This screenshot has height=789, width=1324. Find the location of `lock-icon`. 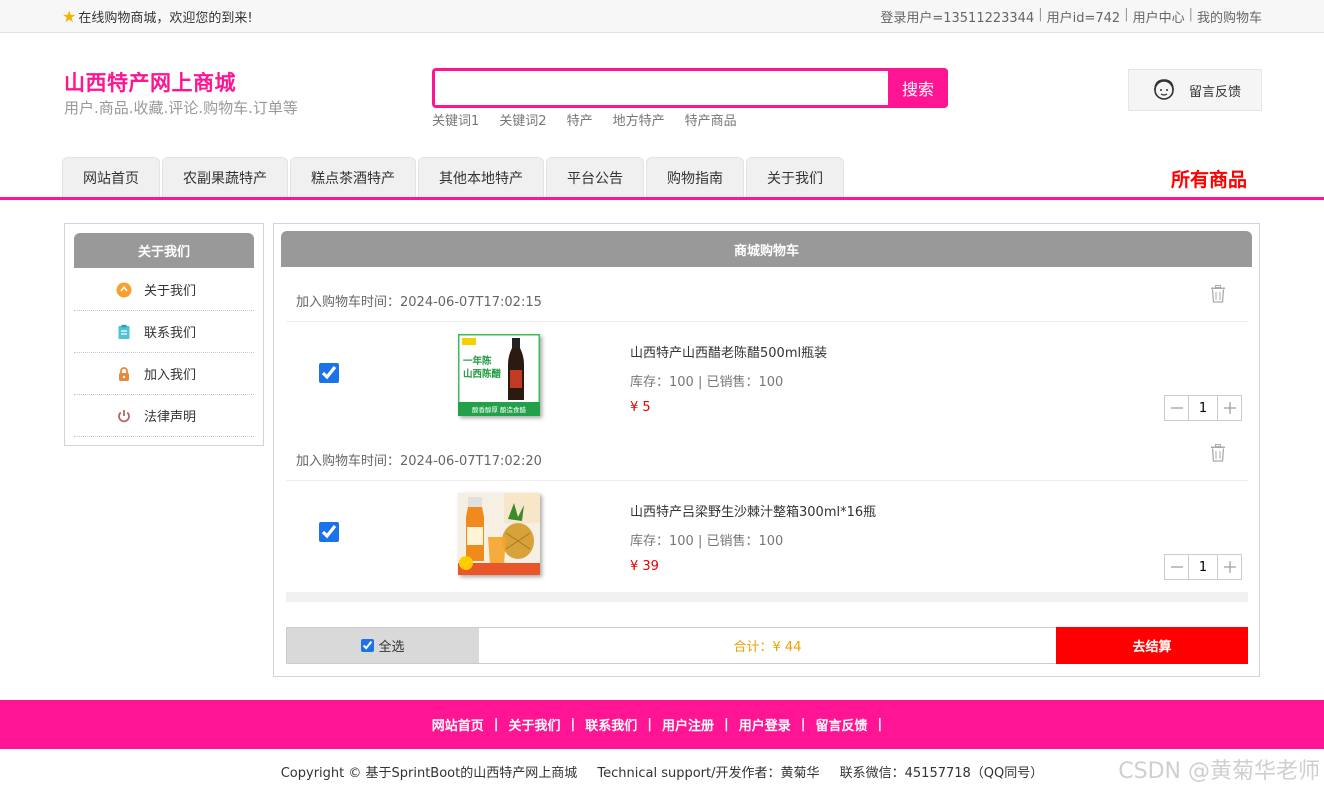

lock-icon is located at coordinates (124, 374).